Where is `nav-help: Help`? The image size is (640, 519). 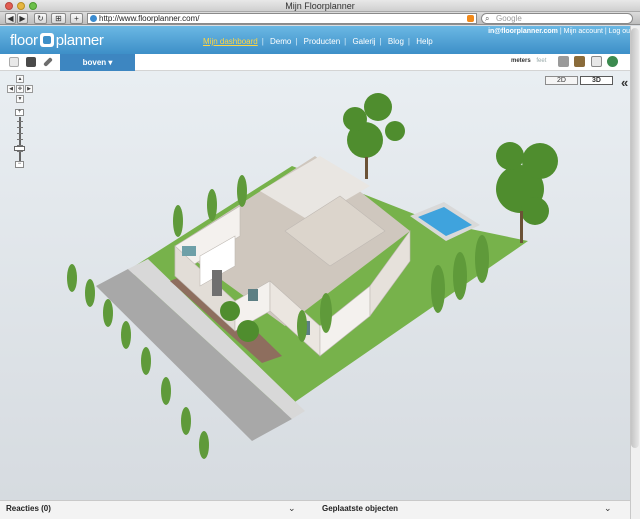
nav-help: Help is located at coordinates (424, 41).